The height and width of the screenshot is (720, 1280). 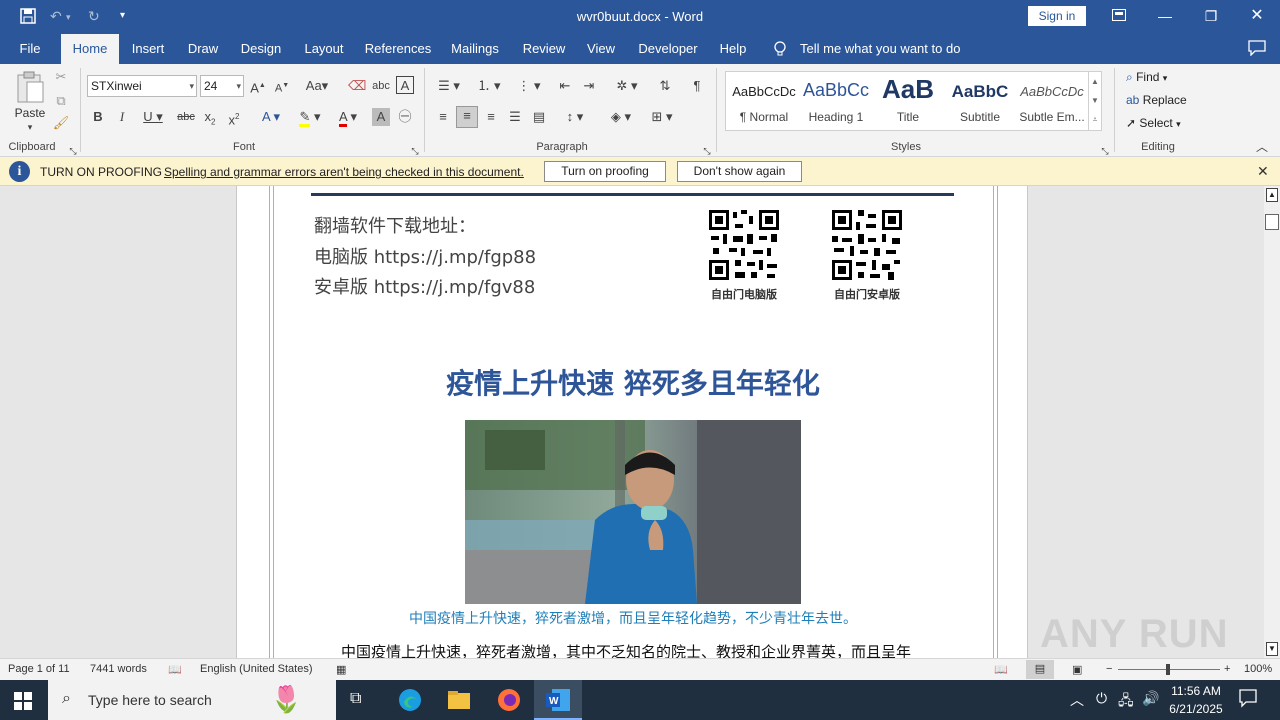 I want to click on font-size-combo: 24 ▾, so click(x=222, y=86).